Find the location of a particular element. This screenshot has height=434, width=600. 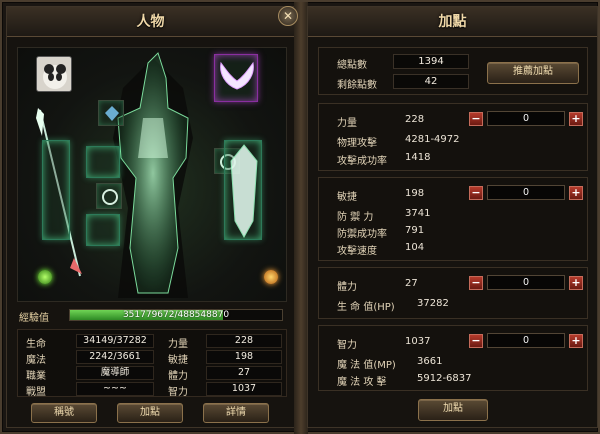

agility-group: 敏捷 198 − + 防 禦 力 3741 防禦成功率 791 攻擊速度 104 is located at coordinates (453, 219).